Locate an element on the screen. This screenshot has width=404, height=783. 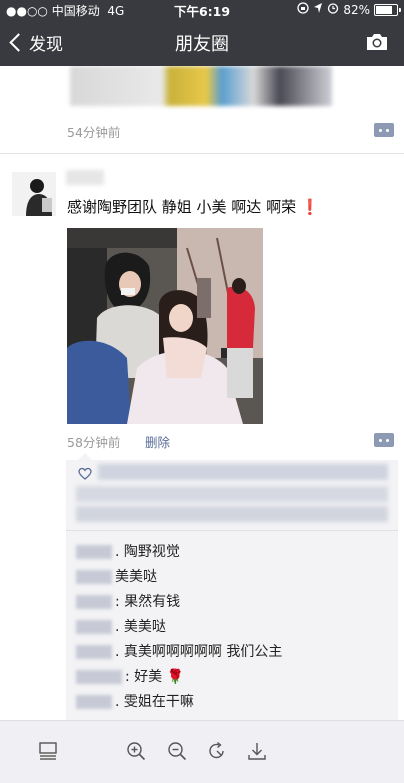
exclamation-icon: ❗ is located at coordinates (310, 207).